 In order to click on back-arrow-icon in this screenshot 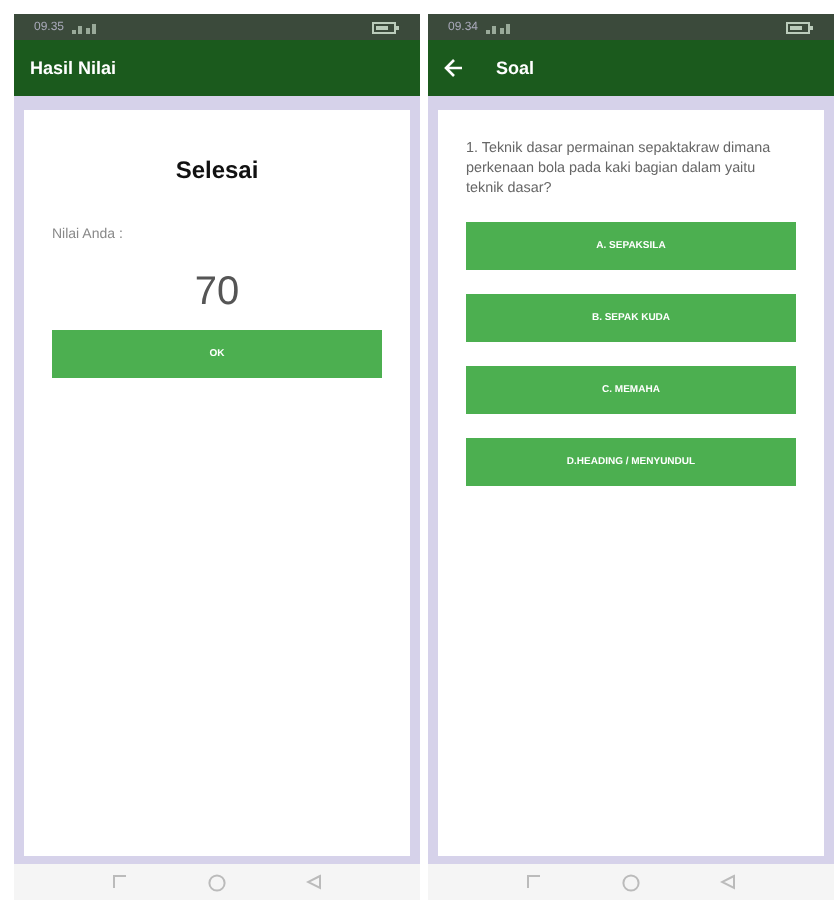, I will do `click(454, 68)`.